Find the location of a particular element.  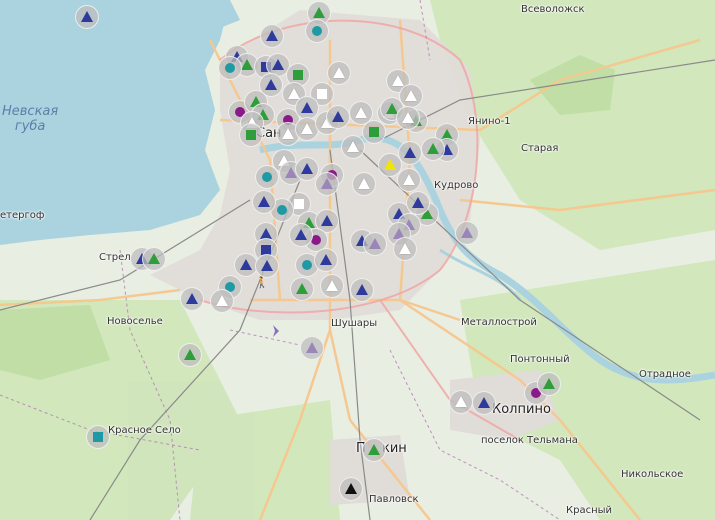

triangle-black-icon is located at coordinates (351, 488).